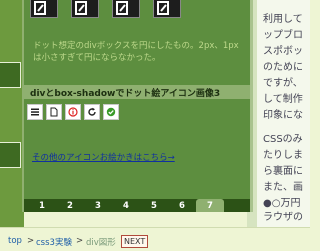 The width and height of the screenshot is (320, 251). I want to click on breadcrumb-top-link: top, so click(15, 241).